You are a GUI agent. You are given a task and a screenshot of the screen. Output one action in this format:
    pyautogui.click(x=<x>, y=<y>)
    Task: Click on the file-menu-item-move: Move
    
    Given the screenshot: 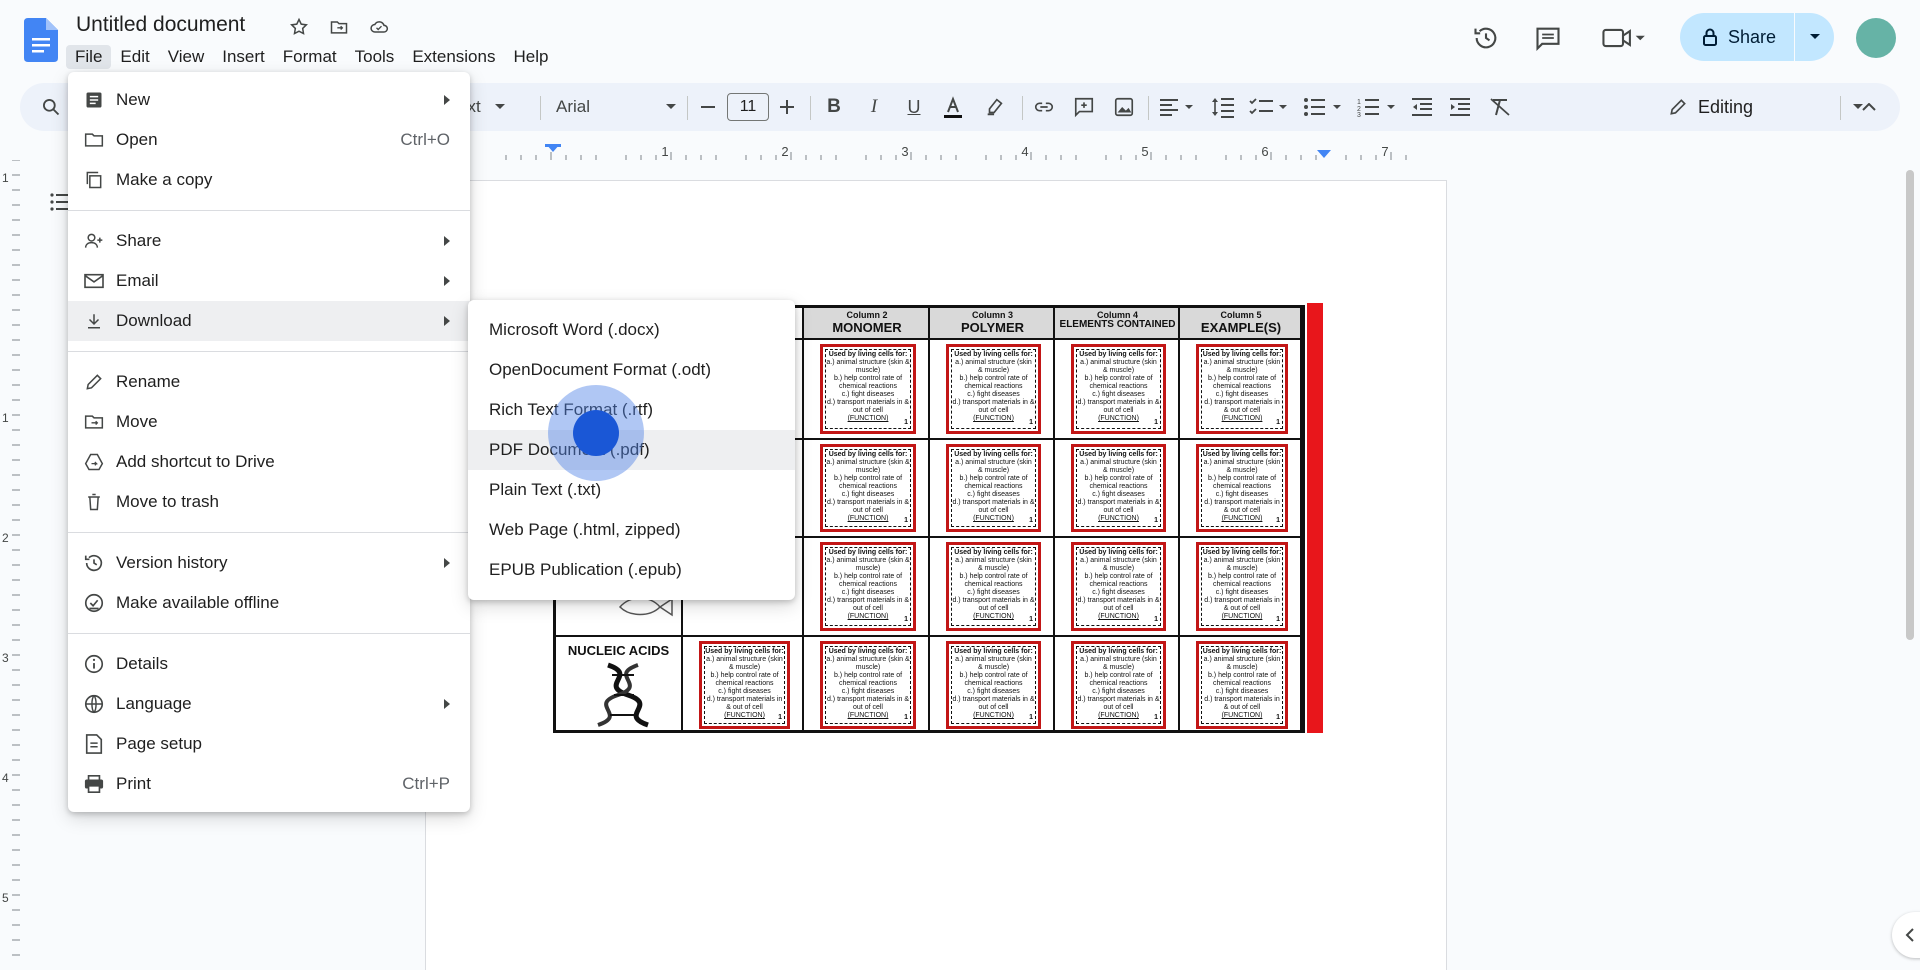 What is the action you would take?
    pyautogui.click(x=269, y=422)
    